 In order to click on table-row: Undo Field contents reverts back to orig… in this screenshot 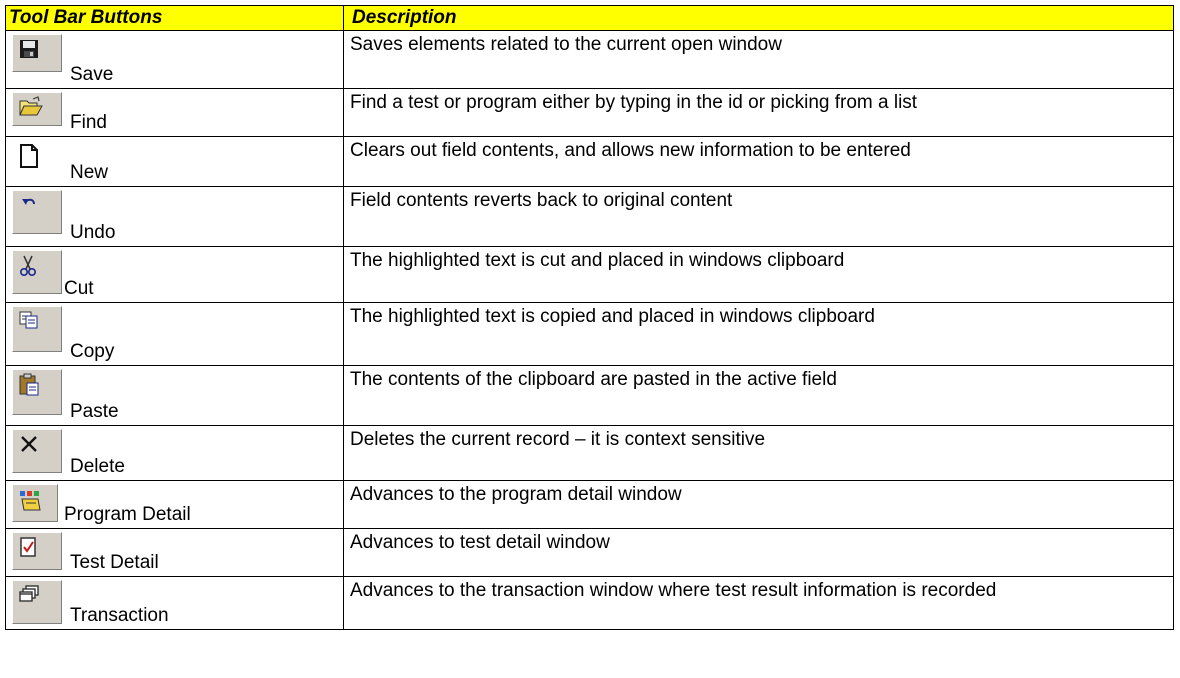, I will do `click(589, 216)`.